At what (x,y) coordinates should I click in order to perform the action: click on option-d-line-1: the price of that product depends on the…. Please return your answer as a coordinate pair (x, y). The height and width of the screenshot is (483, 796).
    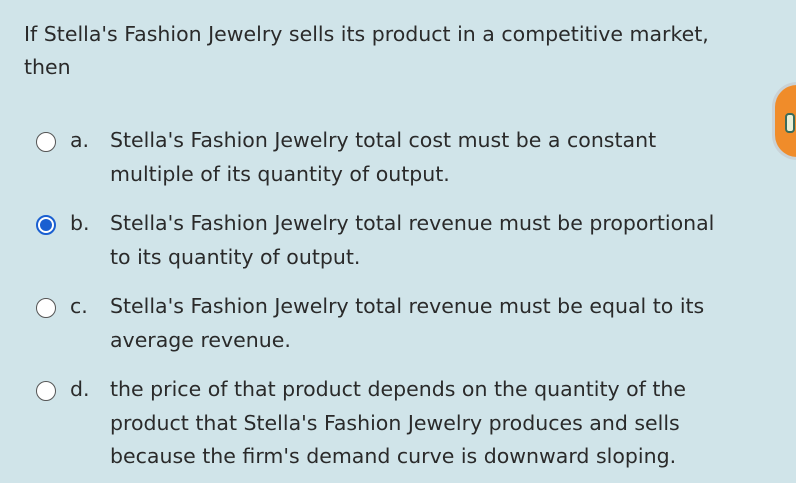
    Looking at the image, I should click on (398, 389).